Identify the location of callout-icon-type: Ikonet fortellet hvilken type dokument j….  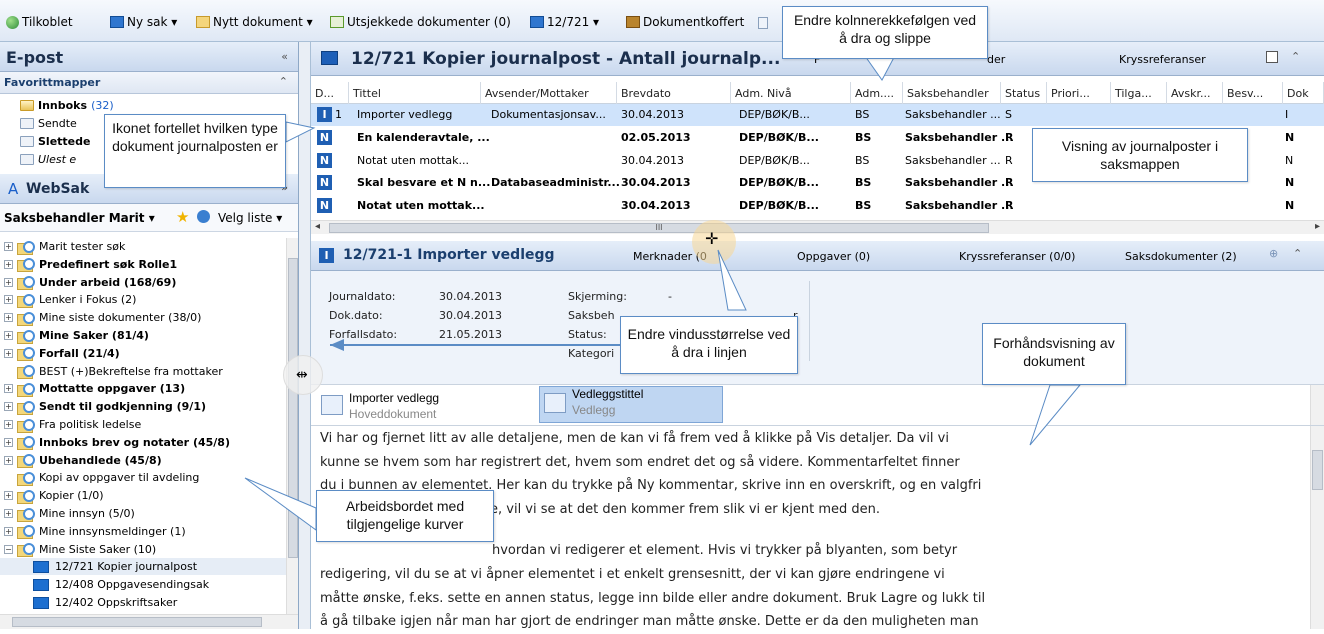
(195, 151).